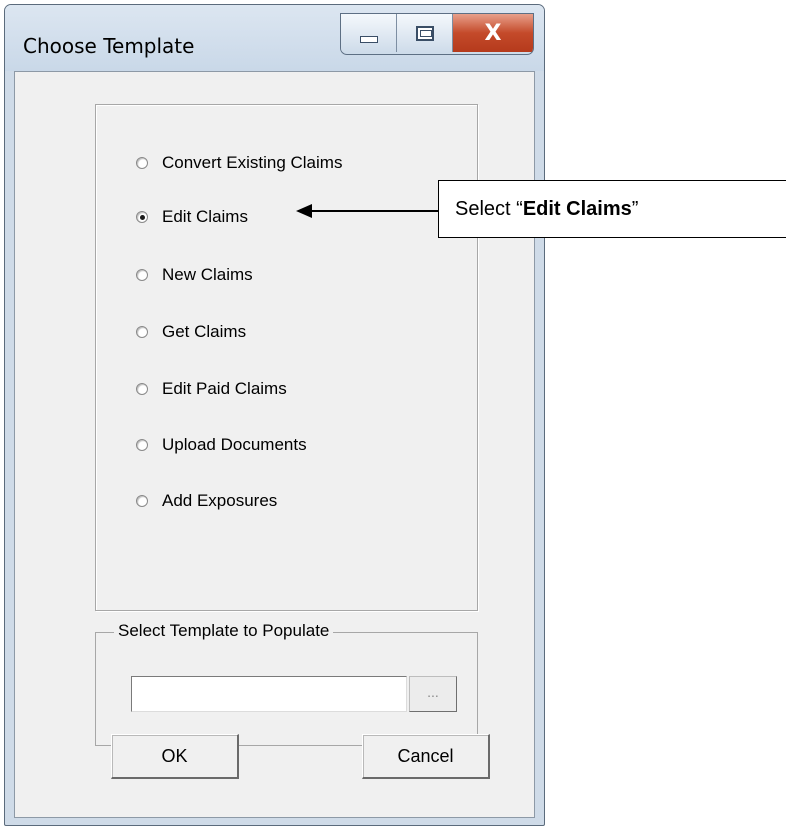 This screenshot has height=833, width=786. I want to click on template-path-input, so click(269, 694).